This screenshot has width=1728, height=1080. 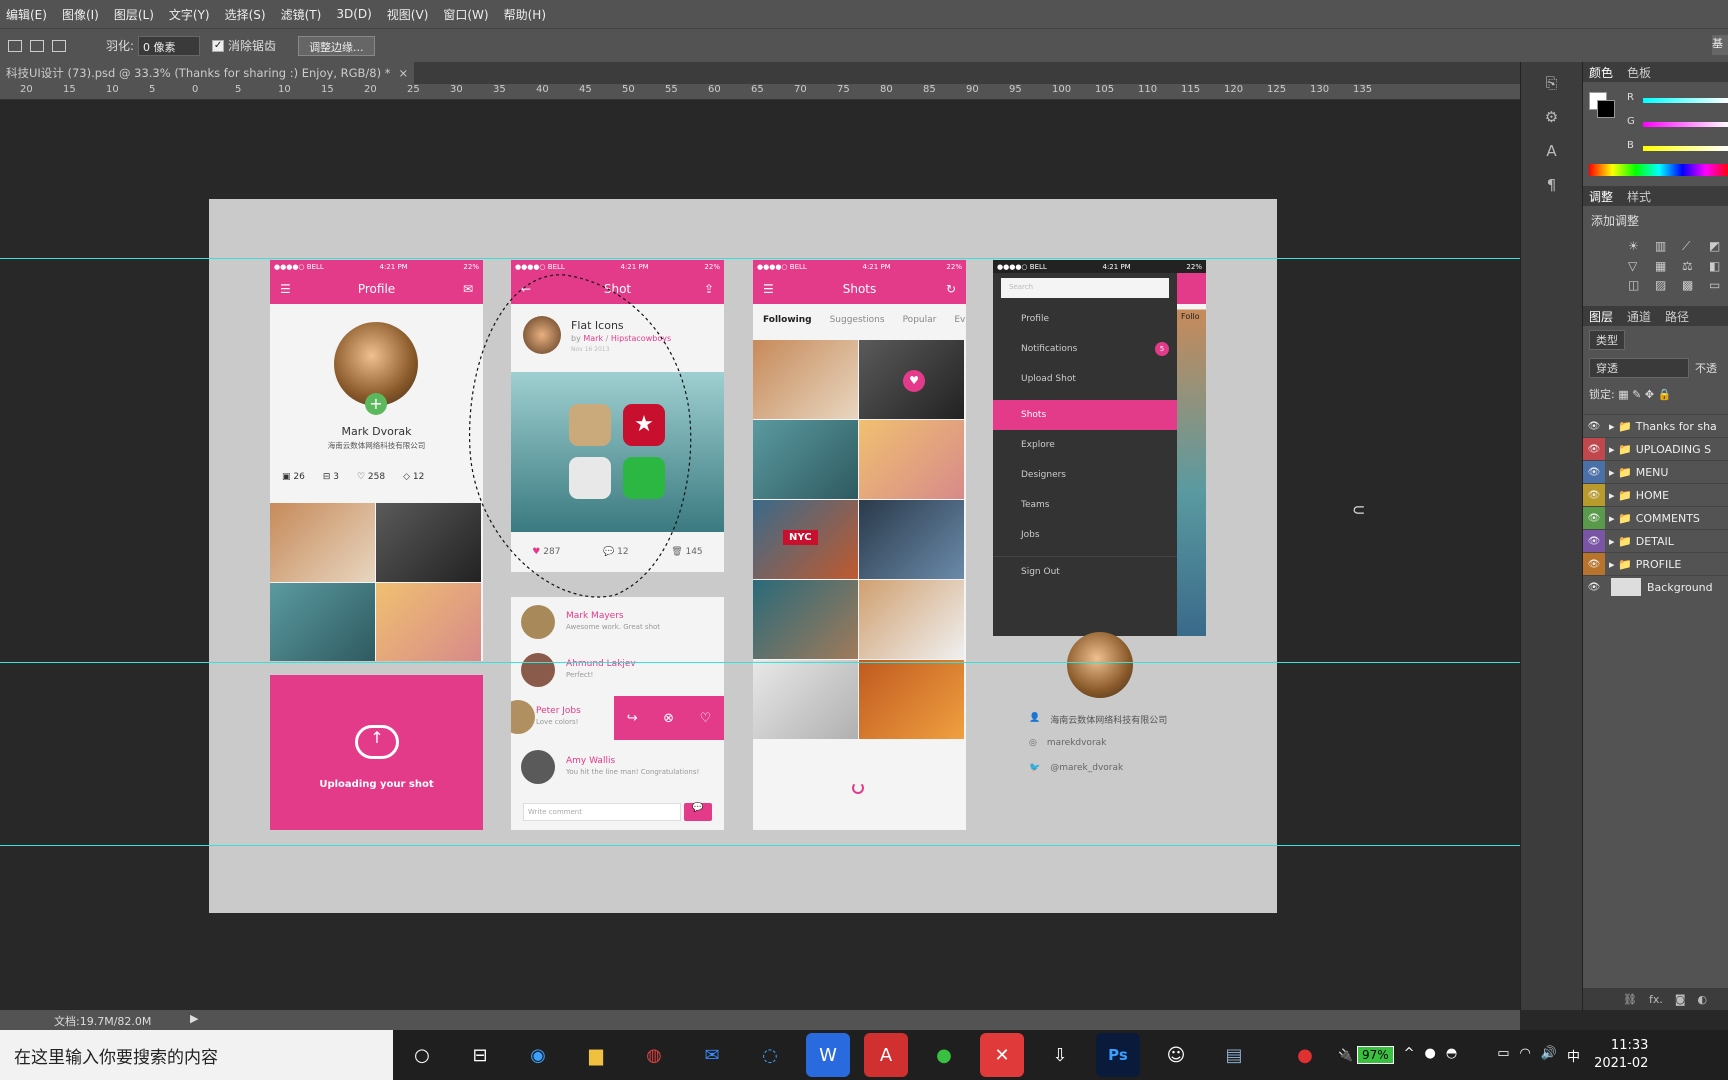 I want to click on lock-icons: ▦ ✎ ✥ 🔒, so click(x=1644, y=394).